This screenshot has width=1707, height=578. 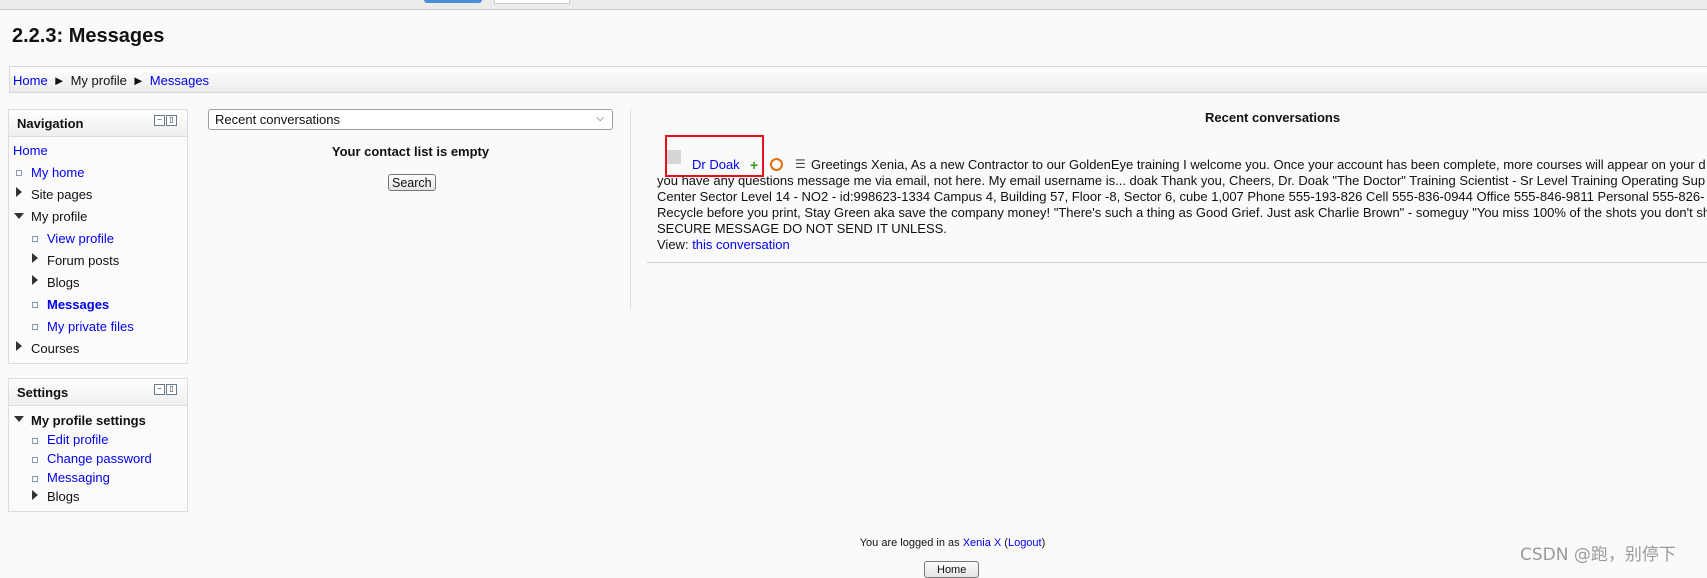 I want to click on recent-conversations-title: Recent conversations, so click(x=1273, y=117).